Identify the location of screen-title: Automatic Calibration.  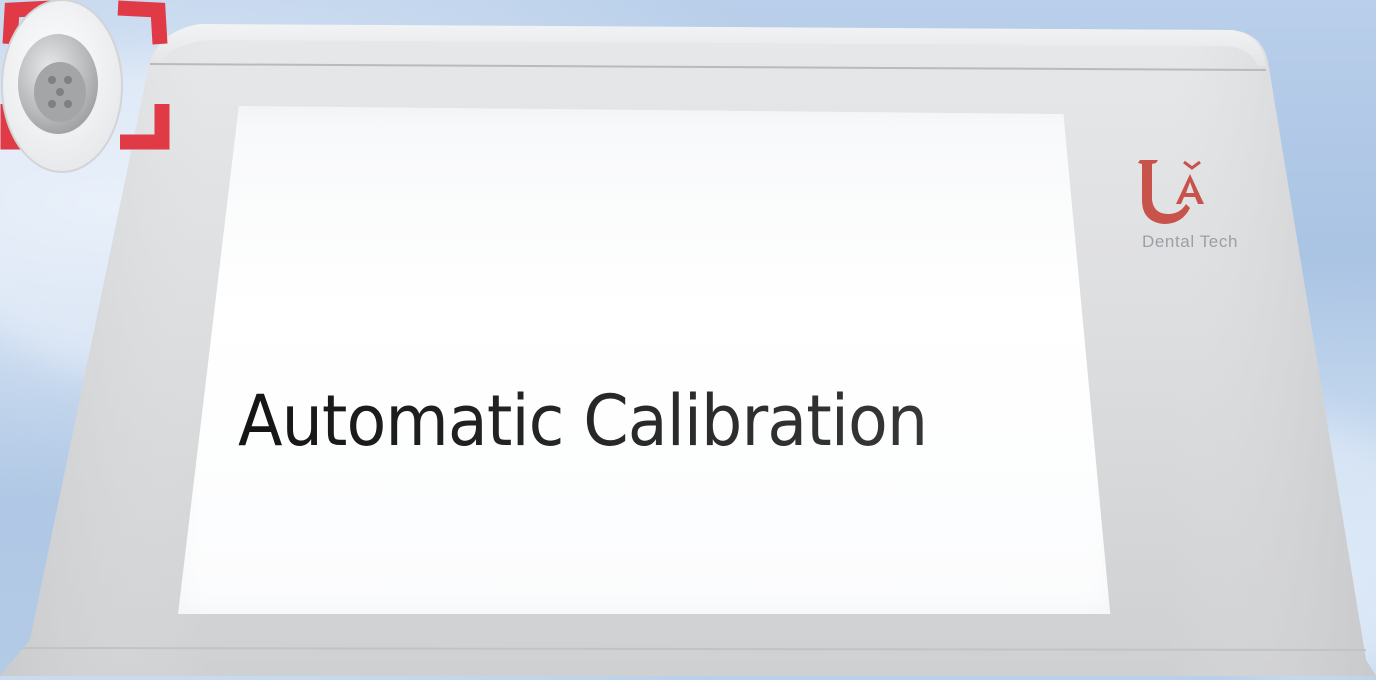
(624, 425).